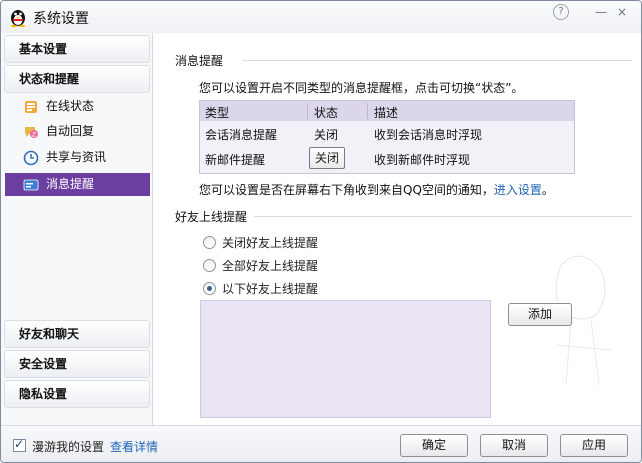  What do you see at coordinates (31, 107) in the screenshot?
I see `online-status-icon` at bounding box center [31, 107].